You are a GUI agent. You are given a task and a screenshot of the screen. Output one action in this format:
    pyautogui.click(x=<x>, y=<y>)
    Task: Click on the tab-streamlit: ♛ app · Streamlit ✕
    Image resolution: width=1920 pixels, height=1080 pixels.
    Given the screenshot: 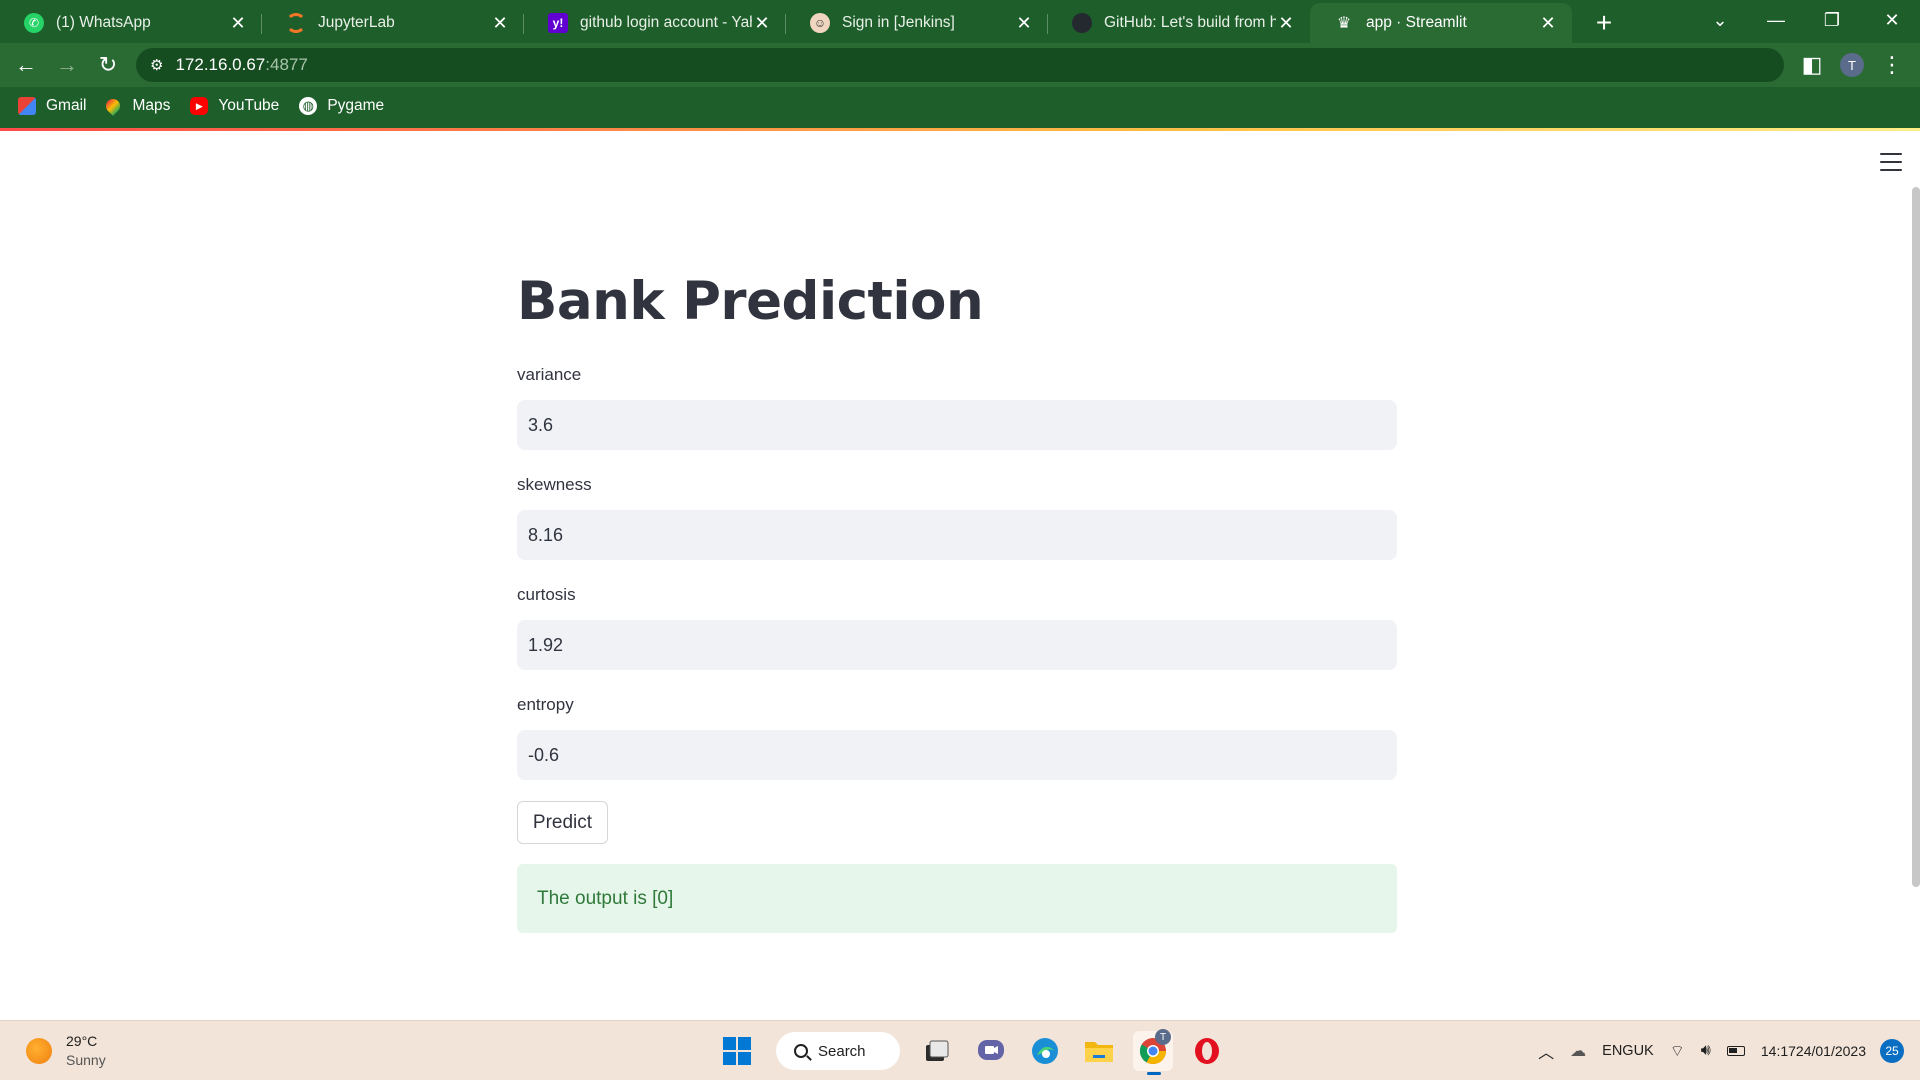 What is the action you would take?
    pyautogui.click(x=1441, y=23)
    